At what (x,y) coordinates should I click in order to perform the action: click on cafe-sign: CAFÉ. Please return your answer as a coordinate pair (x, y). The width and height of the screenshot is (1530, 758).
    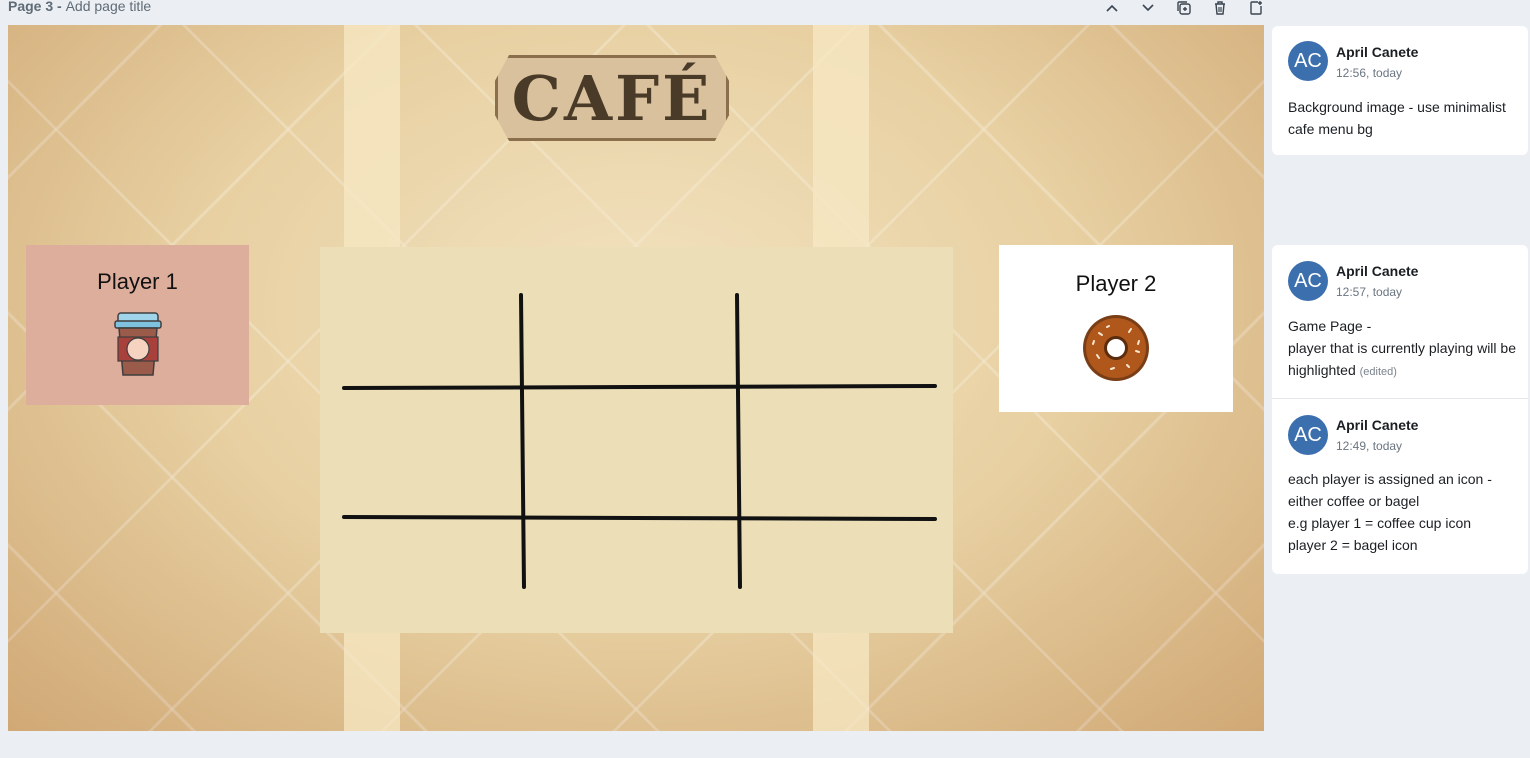
    Looking at the image, I should click on (612, 98).